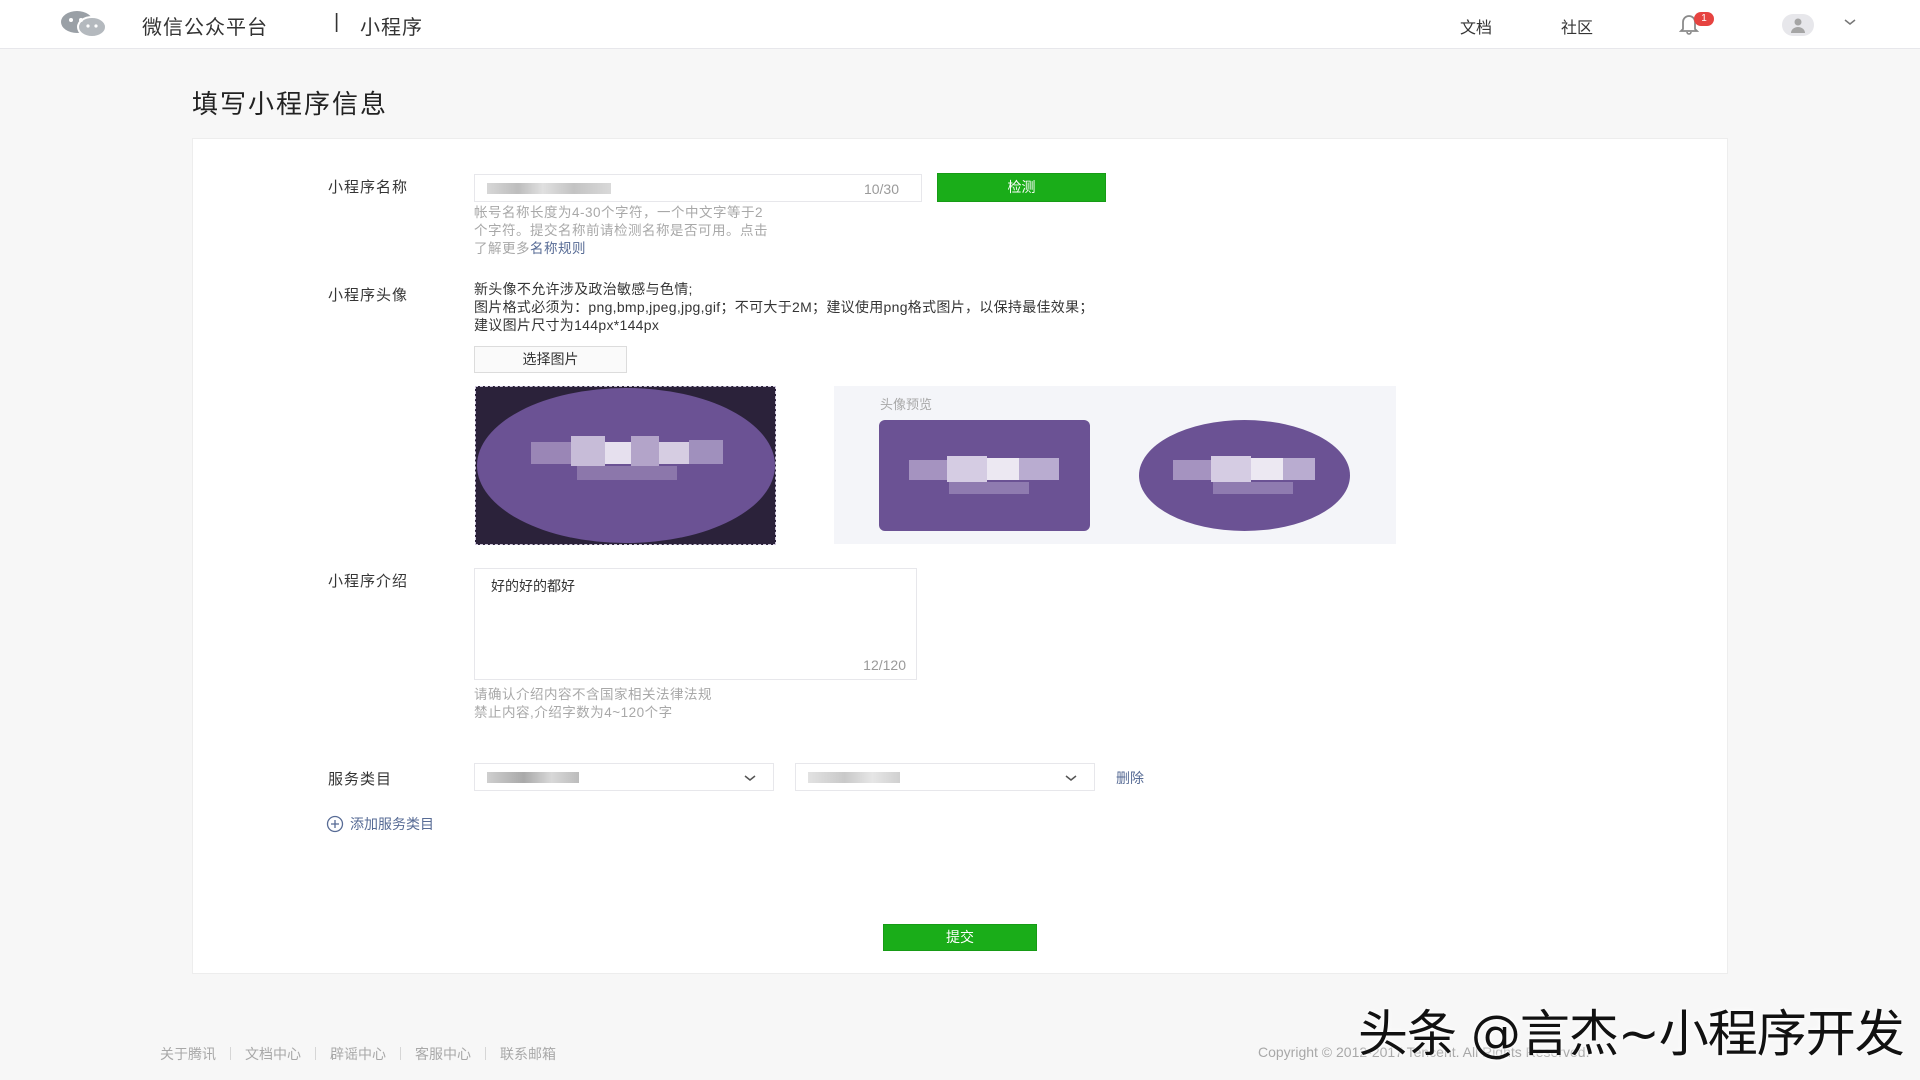 The width and height of the screenshot is (1920, 1080). I want to click on name-char-count: 10/30, so click(881, 189).